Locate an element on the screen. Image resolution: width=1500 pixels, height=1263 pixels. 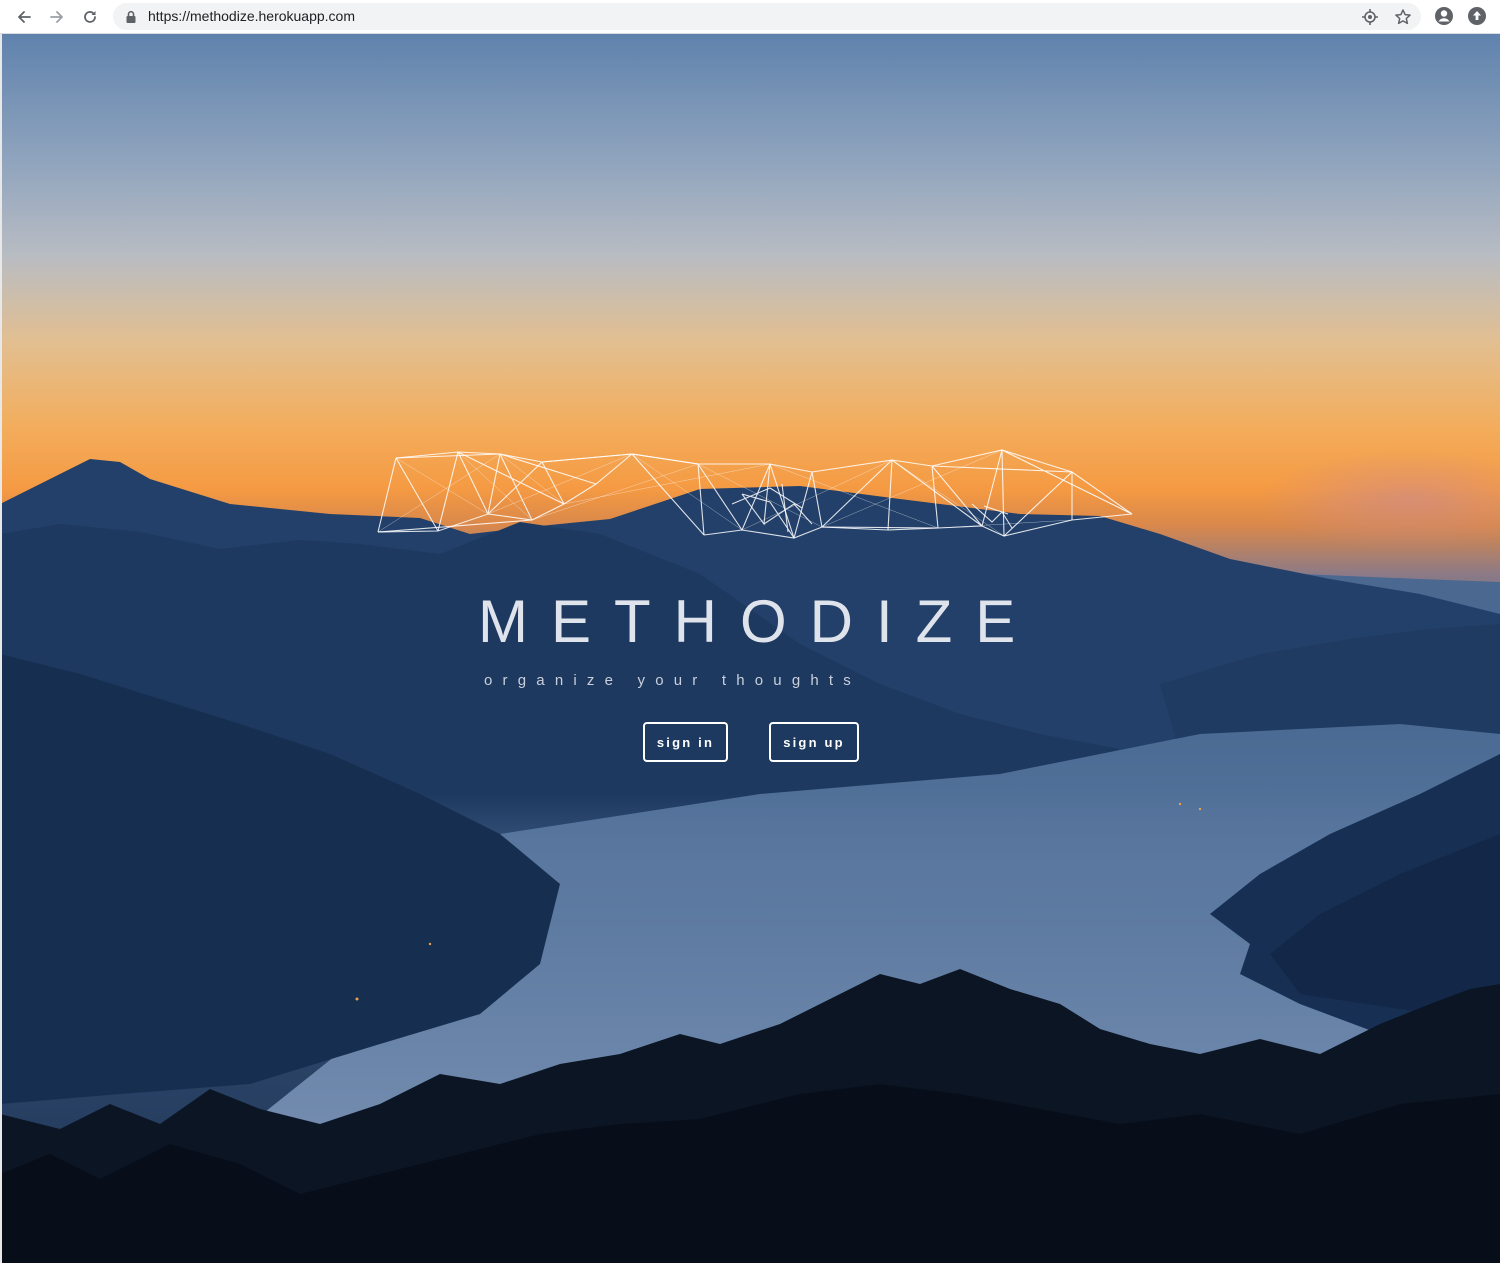
address-bar: https://methodize.herokuapp.com is located at coordinates (767, 16).